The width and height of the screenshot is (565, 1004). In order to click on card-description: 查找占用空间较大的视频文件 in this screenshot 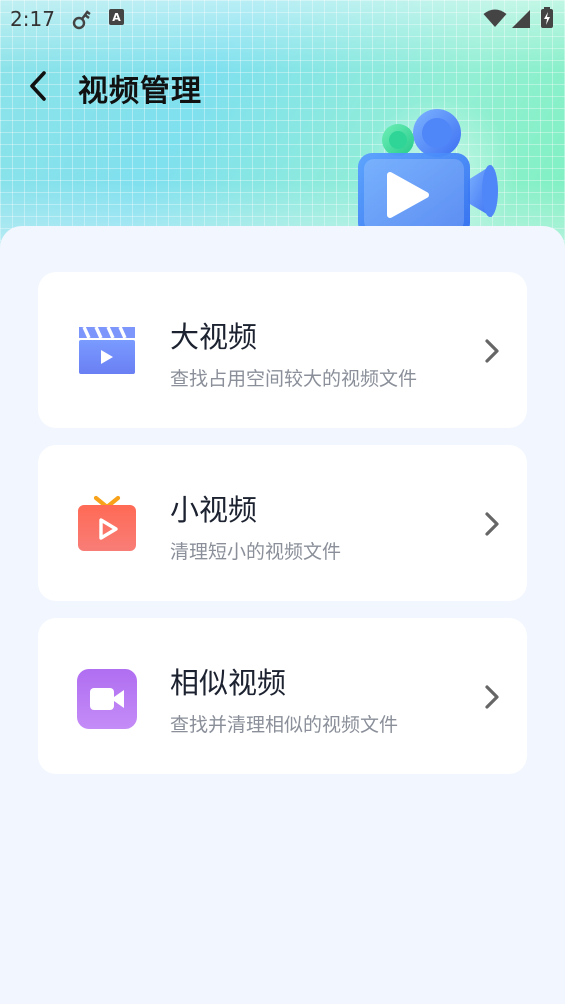, I will do `click(294, 379)`.